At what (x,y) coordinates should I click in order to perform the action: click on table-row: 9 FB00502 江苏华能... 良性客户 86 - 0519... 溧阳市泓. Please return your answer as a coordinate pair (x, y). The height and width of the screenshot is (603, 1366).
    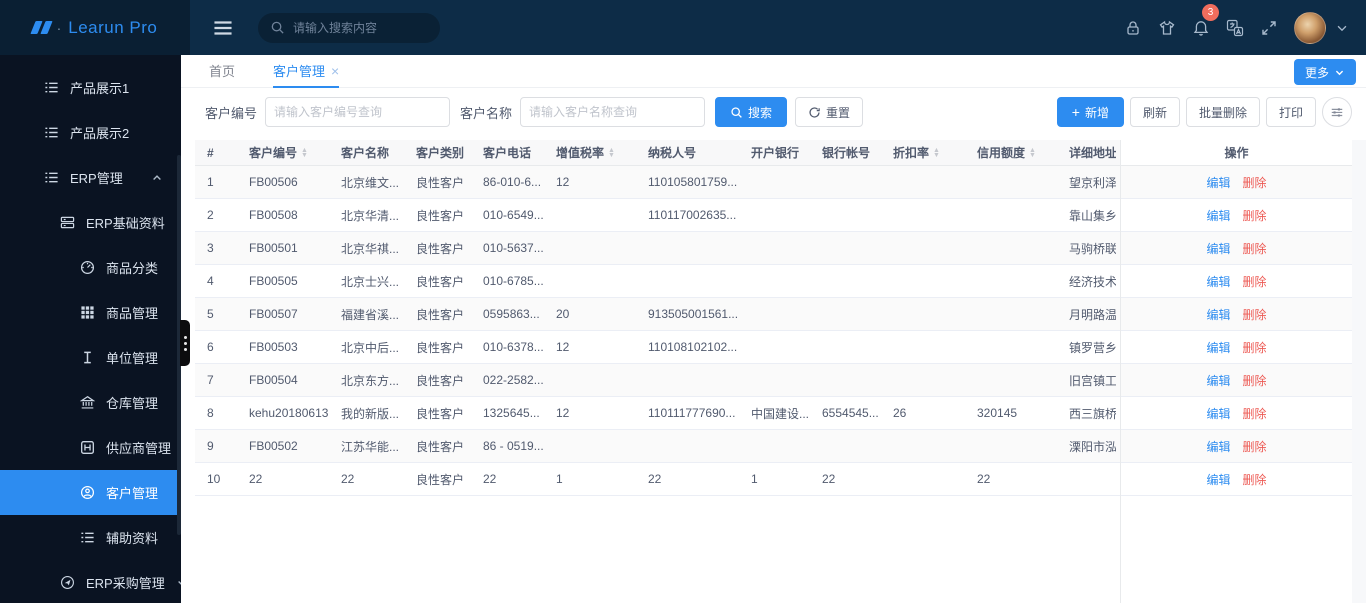
    Looking at the image, I should click on (657, 446).